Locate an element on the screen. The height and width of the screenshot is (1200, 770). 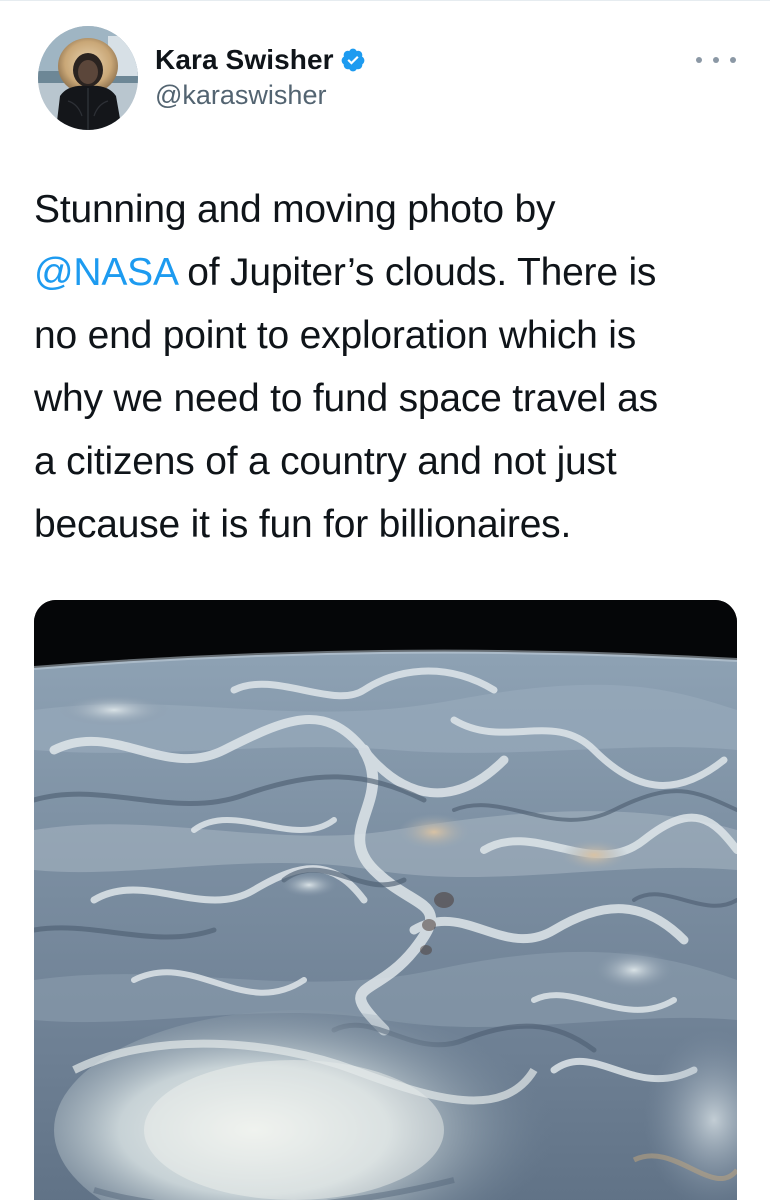
more-options-icon is located at coordinates (716, 60).